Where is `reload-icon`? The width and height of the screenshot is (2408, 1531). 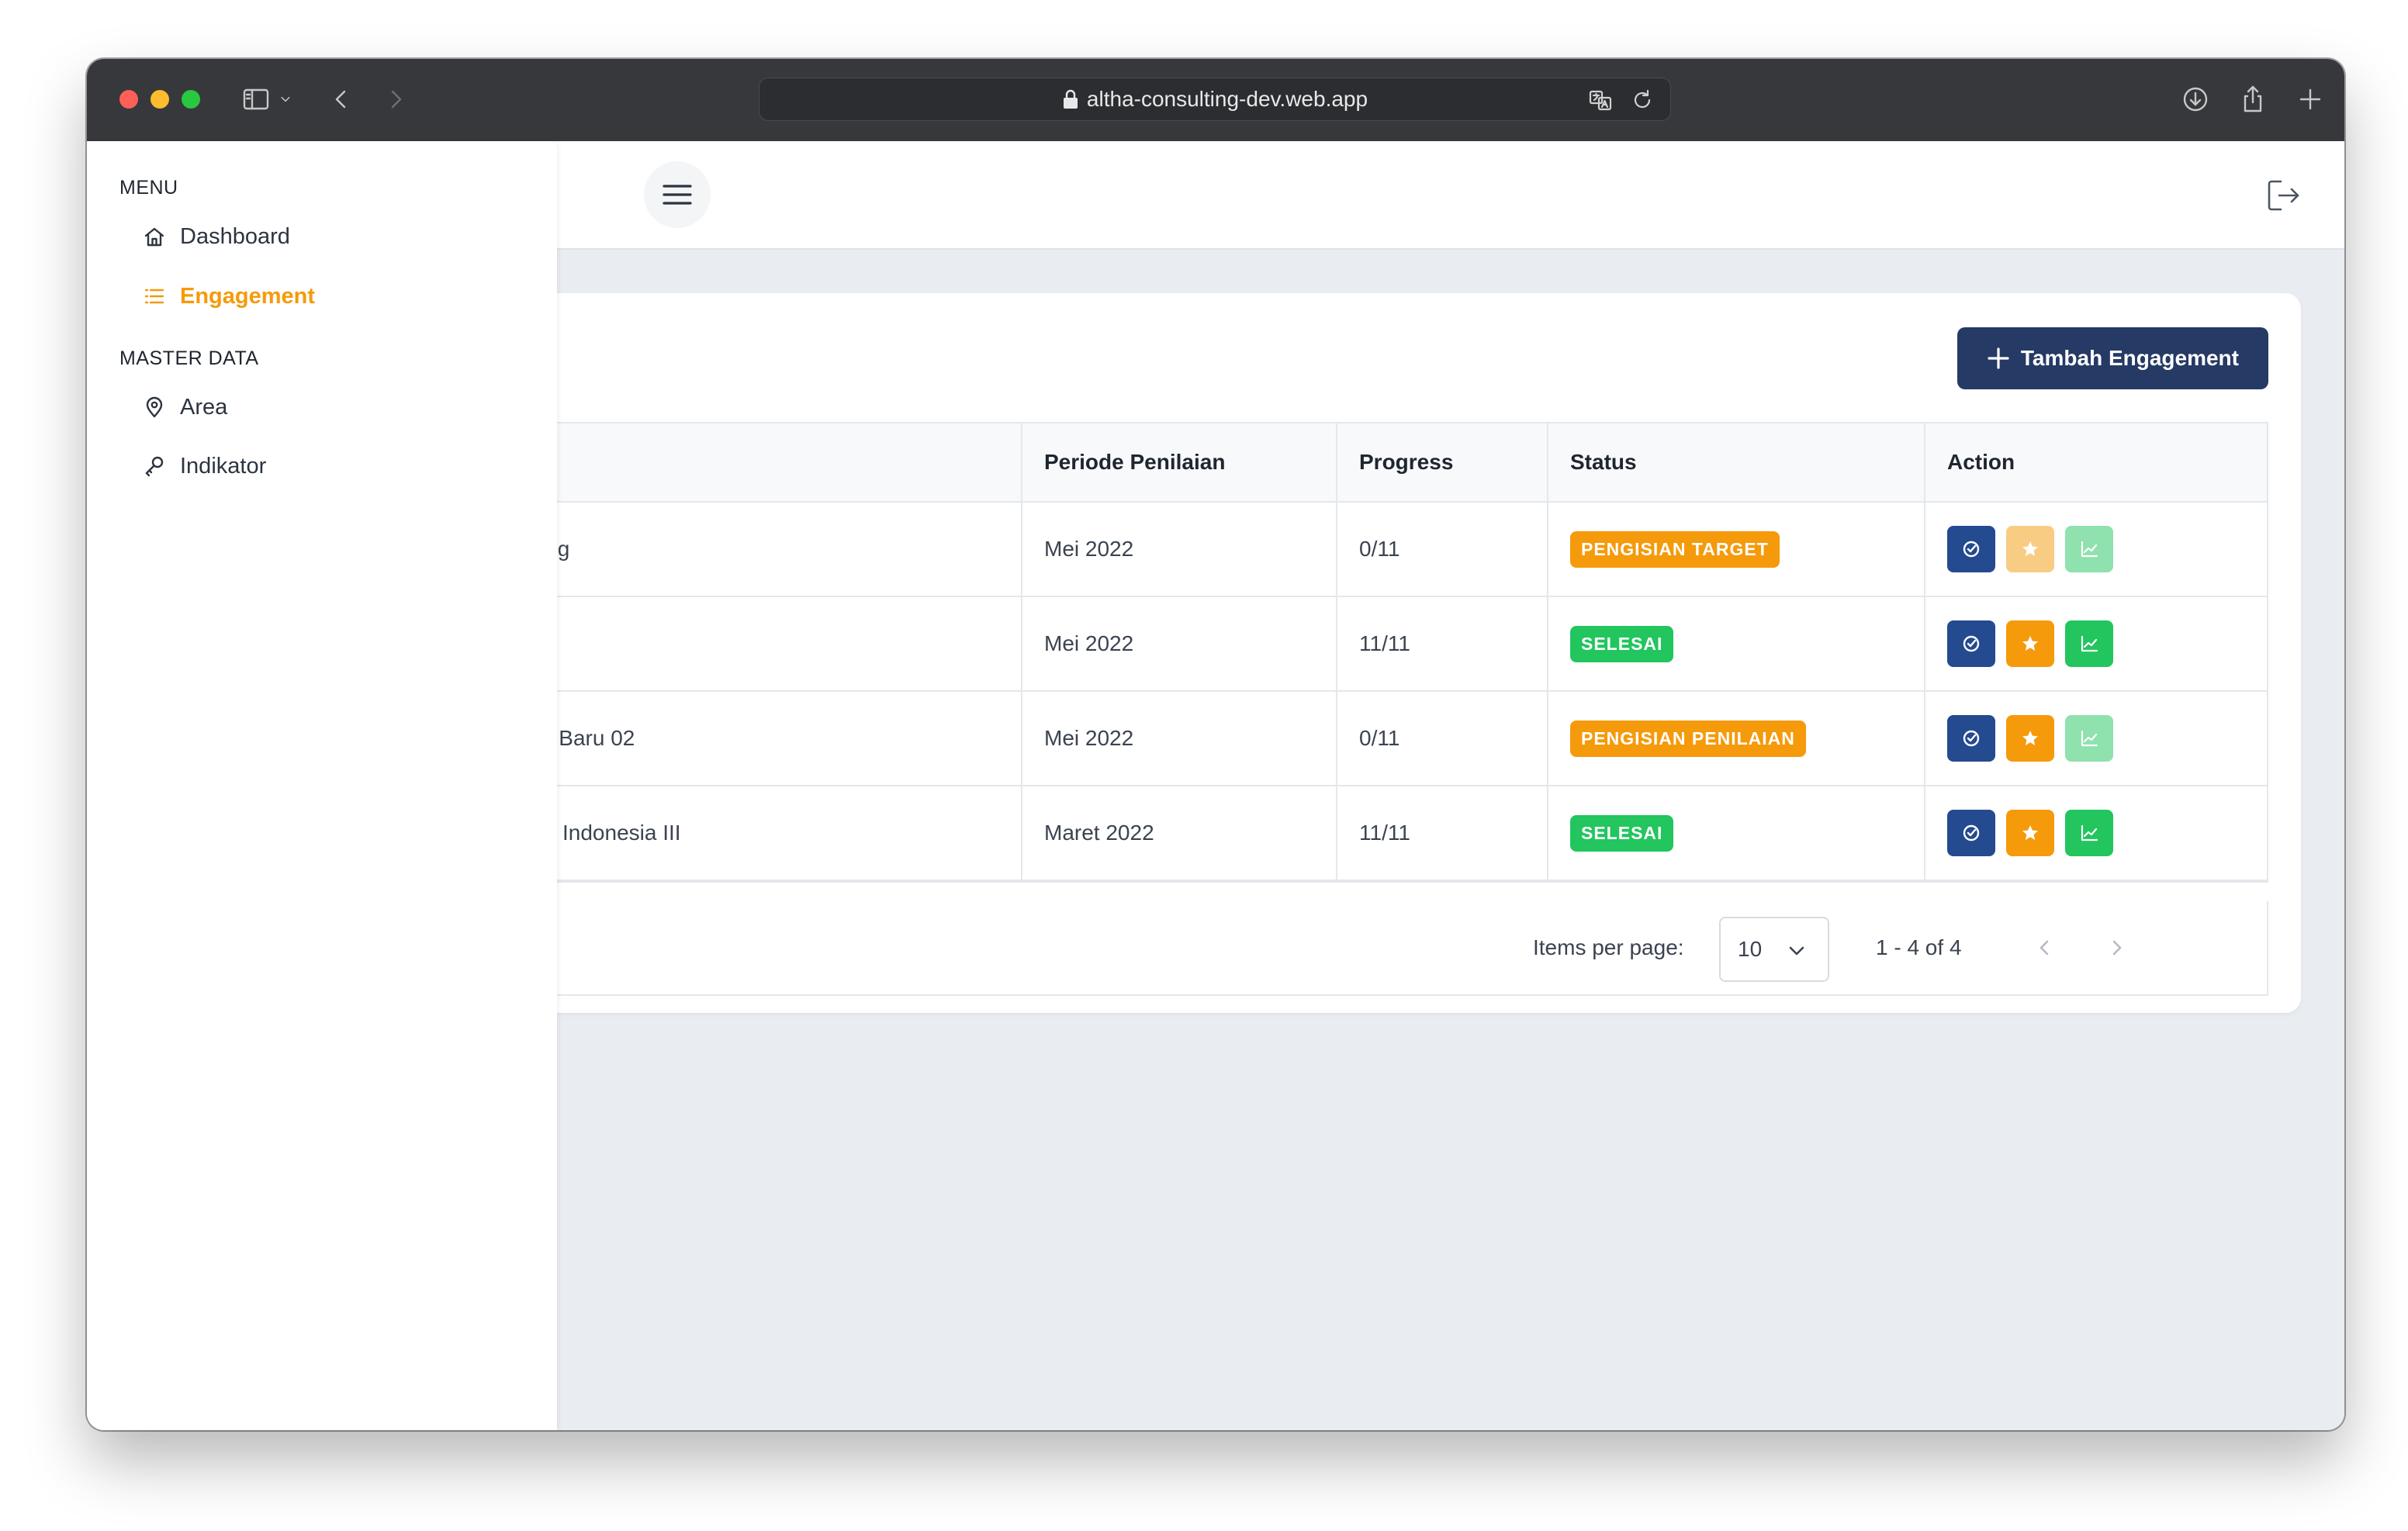 reload-icon is located at coordinates (1643, 100).